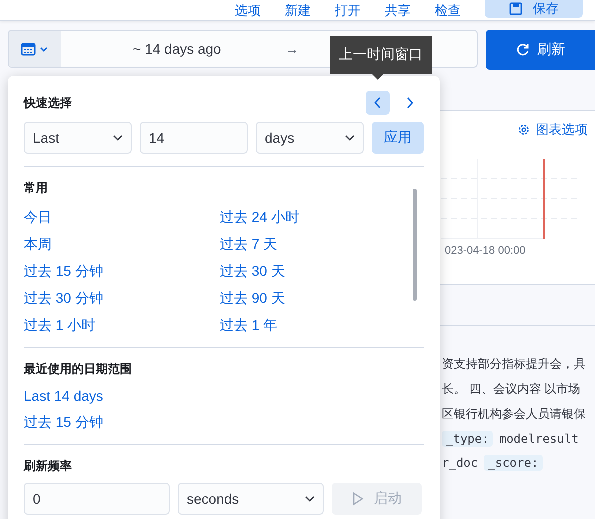 The width and height of the screenshot is (595, 519). Describe the element at coordinates (224, 422) in the screenshot. I see `recent-range-link: 过去 15 分钟` at that location.